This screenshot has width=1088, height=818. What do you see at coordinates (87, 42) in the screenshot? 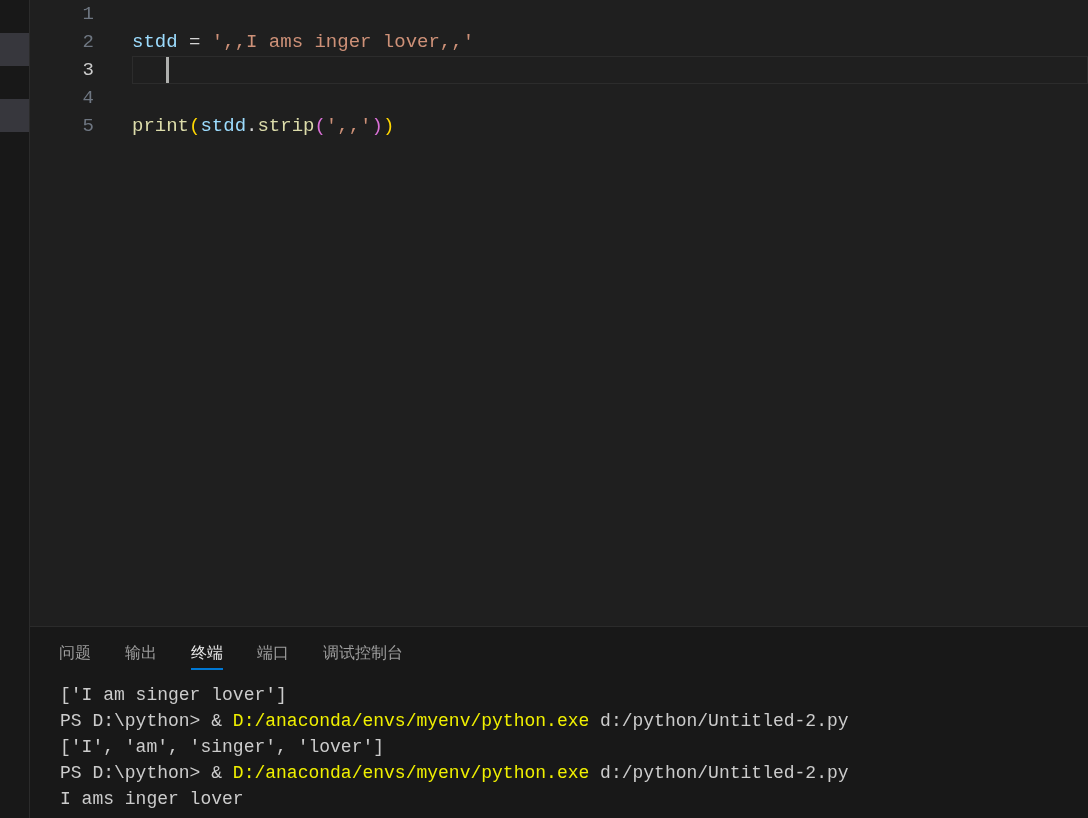
I see `line-number: 2` at bounding box center [87, 42].